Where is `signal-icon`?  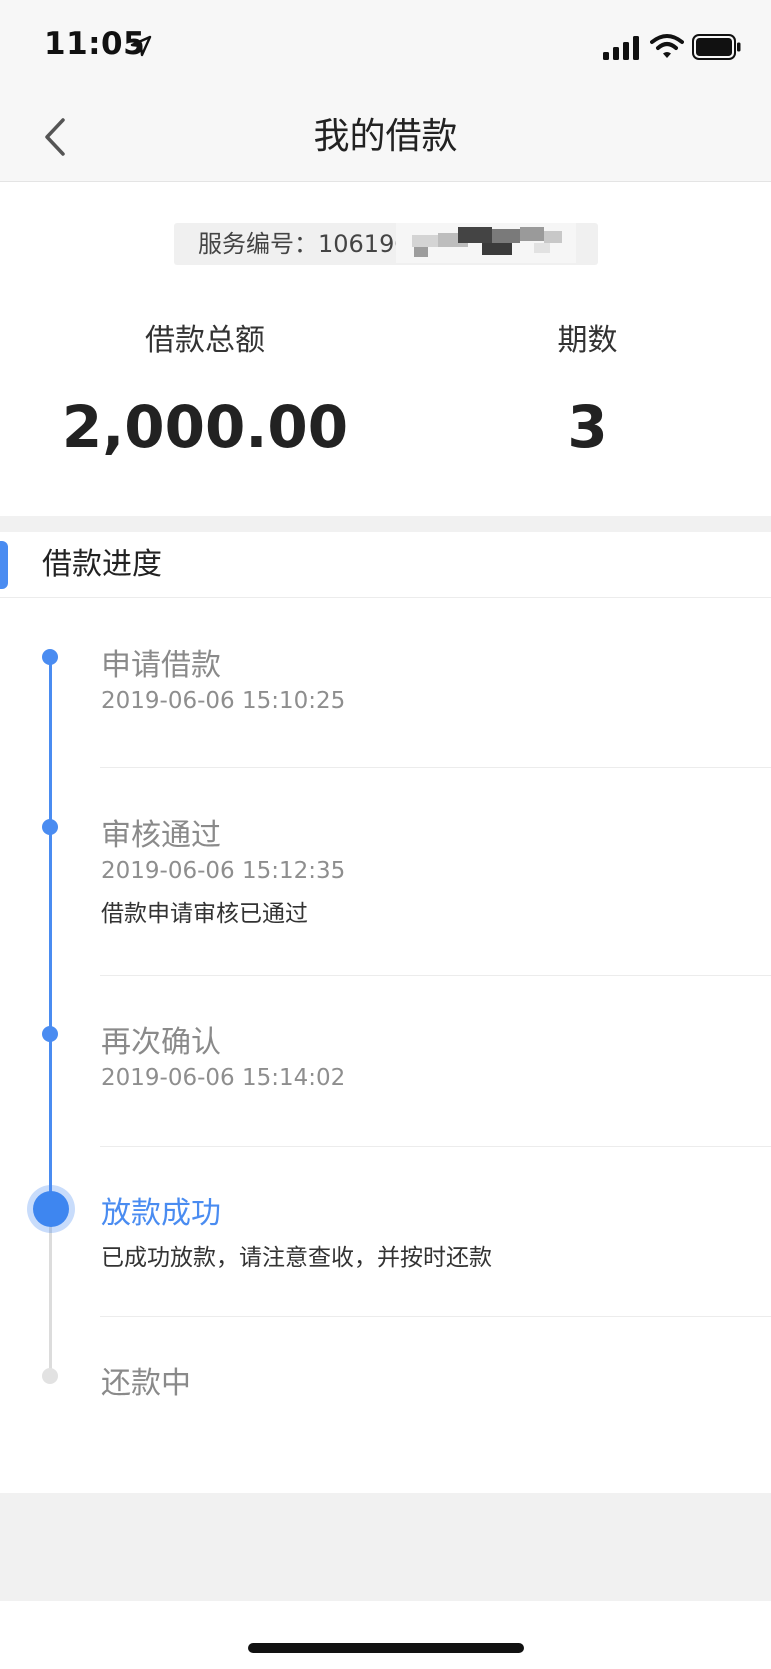
signal-icon is located at coordinates (621, 48).